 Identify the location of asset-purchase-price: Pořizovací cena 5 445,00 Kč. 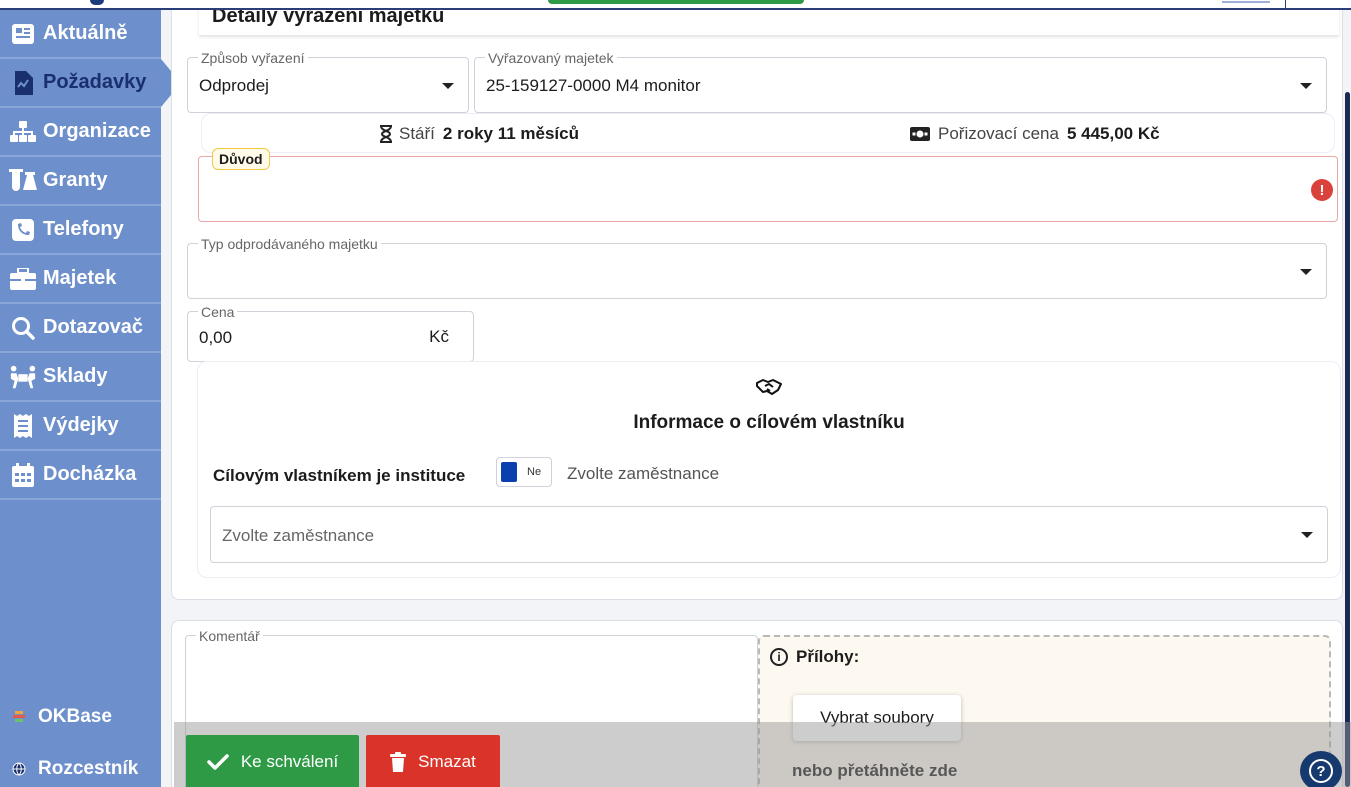
(1035, 134).